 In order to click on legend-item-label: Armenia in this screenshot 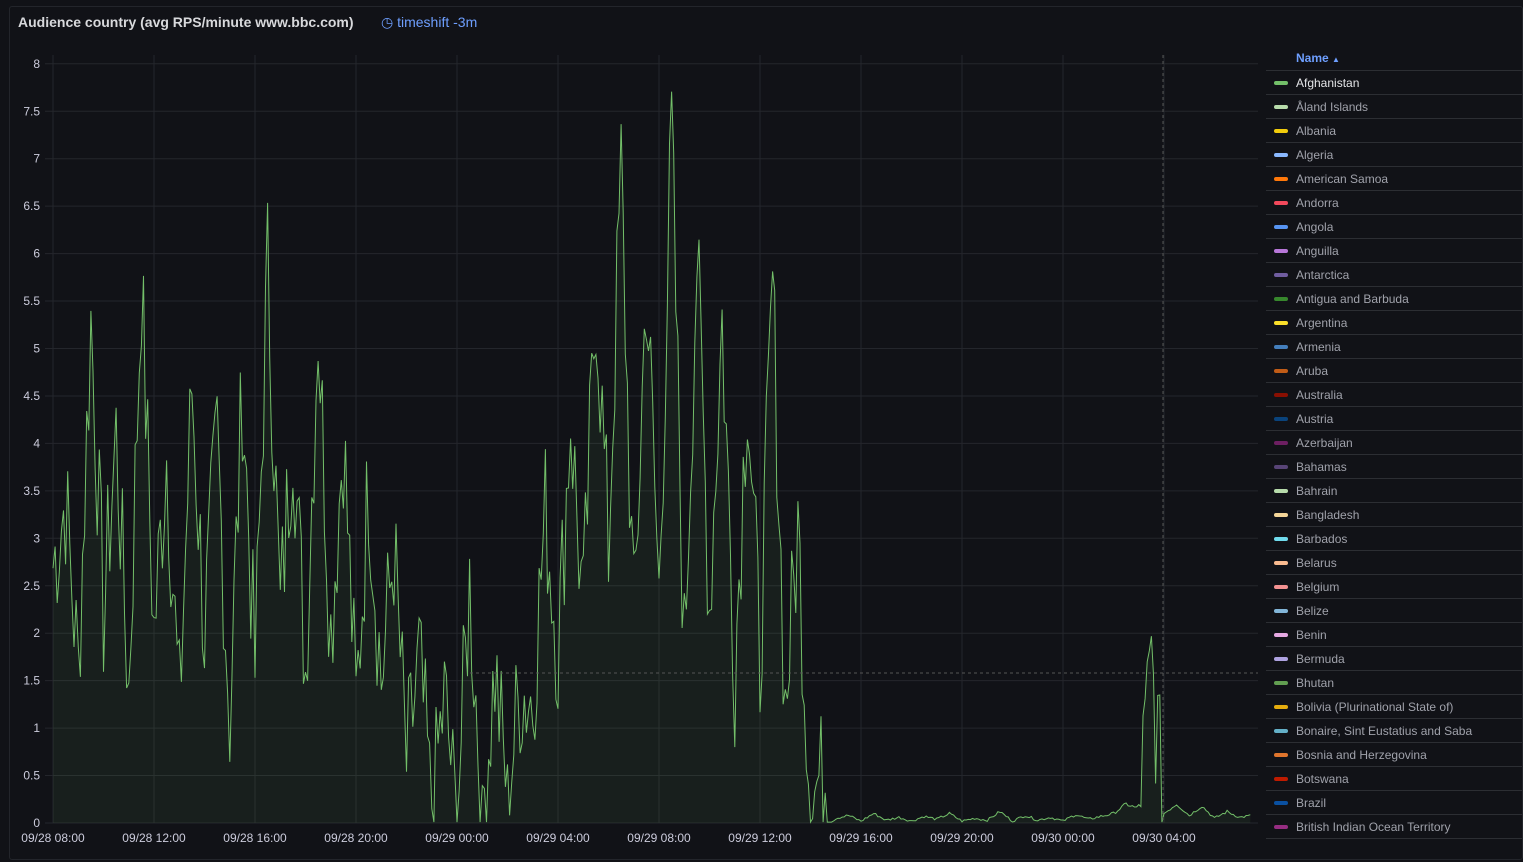, I will do `click(1318, 346)`.